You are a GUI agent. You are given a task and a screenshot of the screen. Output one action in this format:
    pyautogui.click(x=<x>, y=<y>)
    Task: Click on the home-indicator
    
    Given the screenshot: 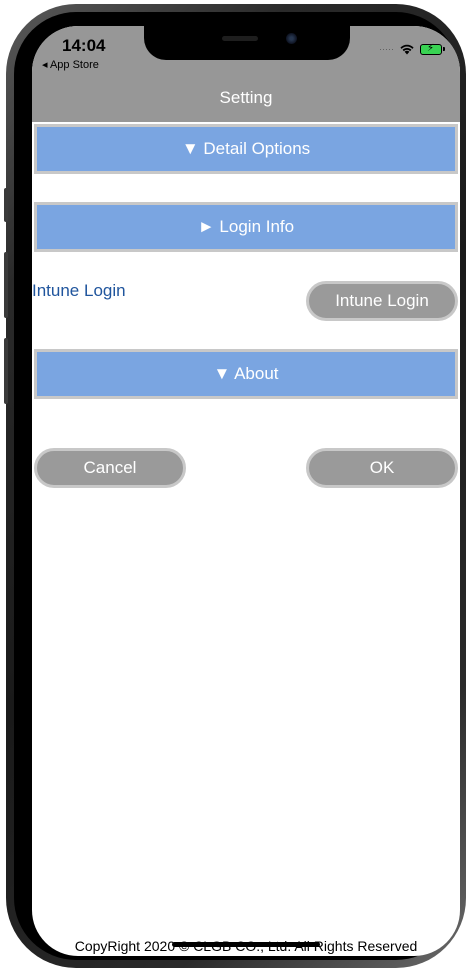 What is the action you would take?
    pyautogui.click(x=246, y=944)
    